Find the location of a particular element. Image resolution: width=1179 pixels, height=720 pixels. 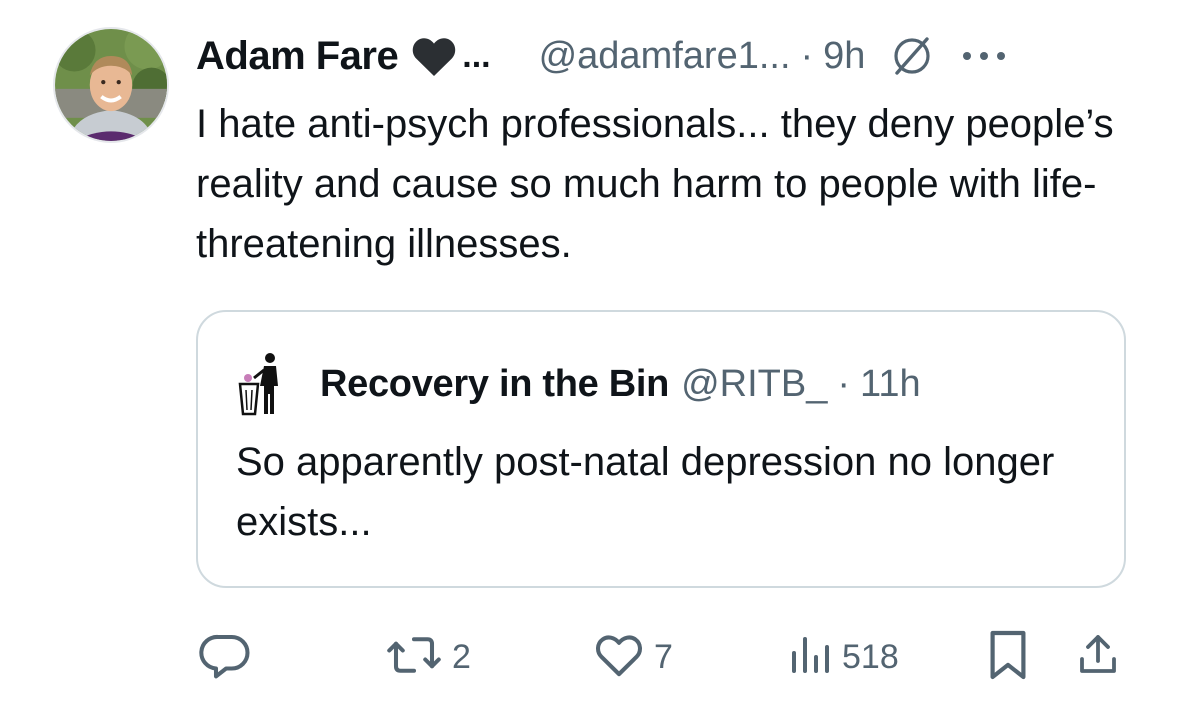

quoted-author-name: Recovery in the Bin is located at coordinates (494, 384).